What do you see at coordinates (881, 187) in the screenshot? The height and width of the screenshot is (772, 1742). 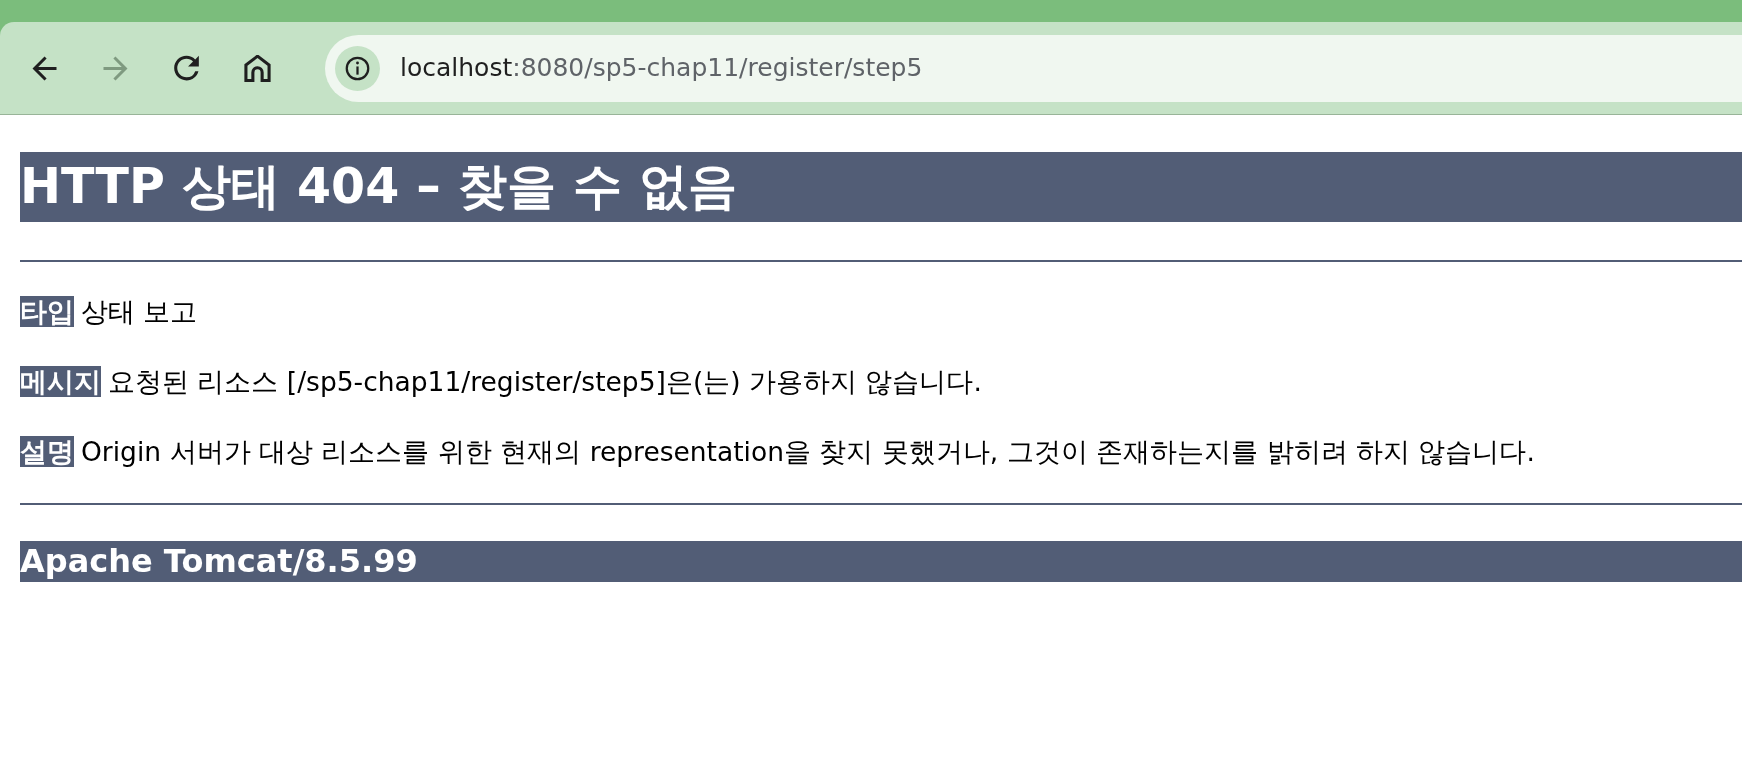 I see `page-heading: HTTP 상태 404 – 찾을 수 없음` at bounding box center [881, 187].